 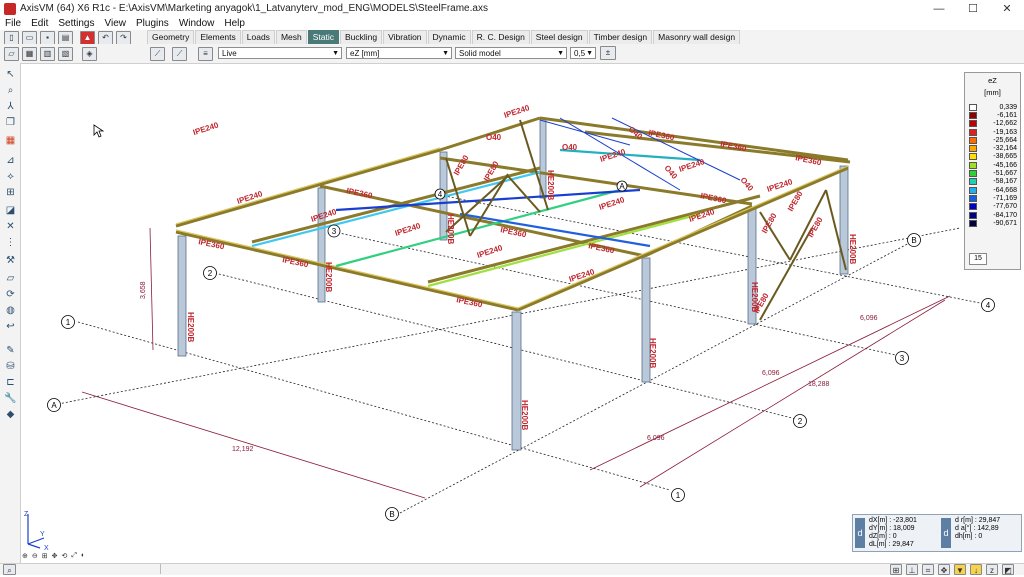 I want to click on tab-geometry: Geometry, so click(x=171, y=37).